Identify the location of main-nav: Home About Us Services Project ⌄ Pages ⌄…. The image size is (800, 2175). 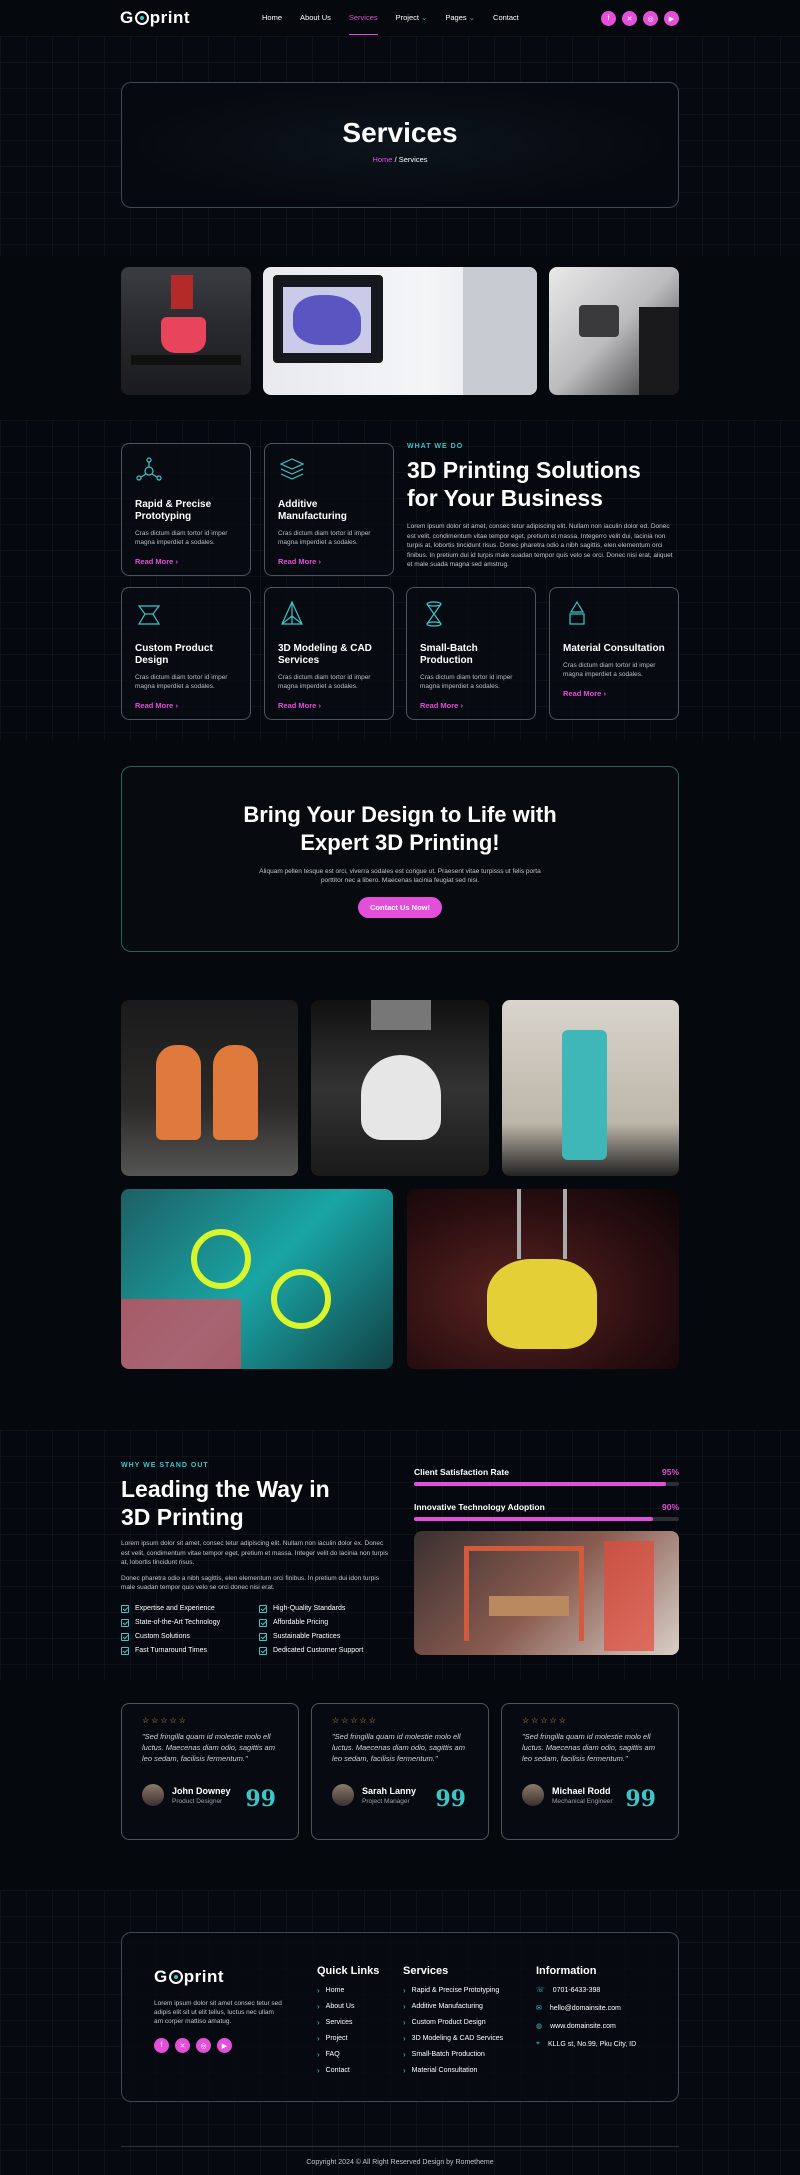
(399, 24).